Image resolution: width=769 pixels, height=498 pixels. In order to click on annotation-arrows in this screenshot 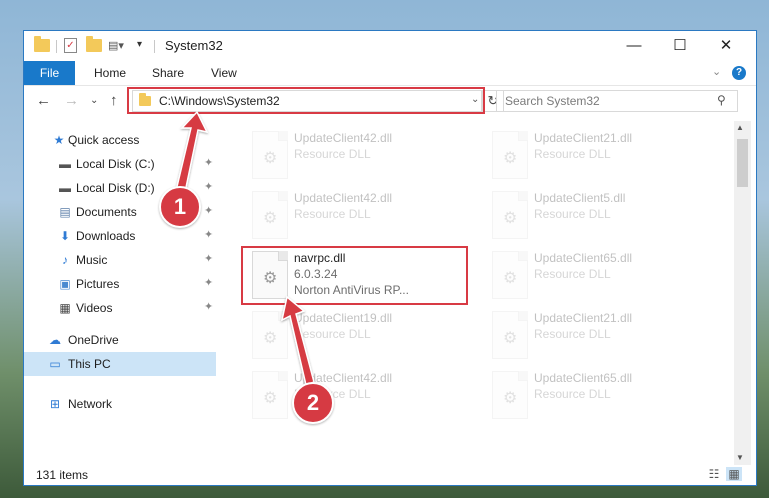, I will do `click(244, 248)`.